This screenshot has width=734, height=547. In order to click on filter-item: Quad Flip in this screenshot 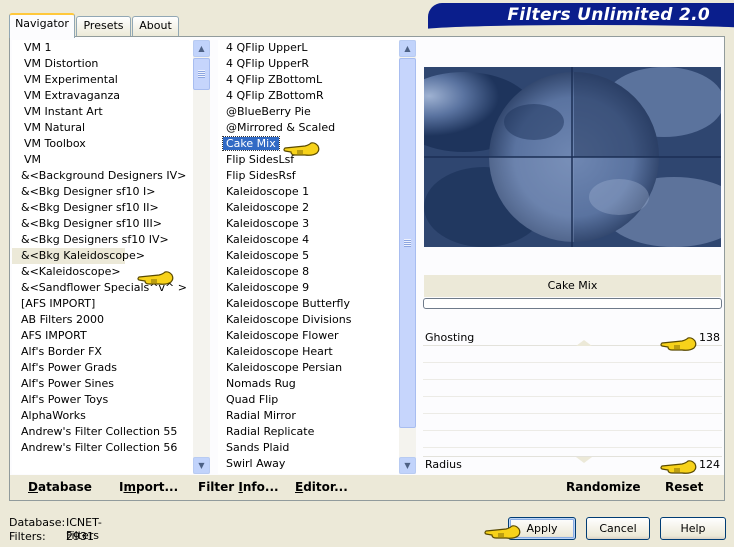, I will do `click(308, 400)`.